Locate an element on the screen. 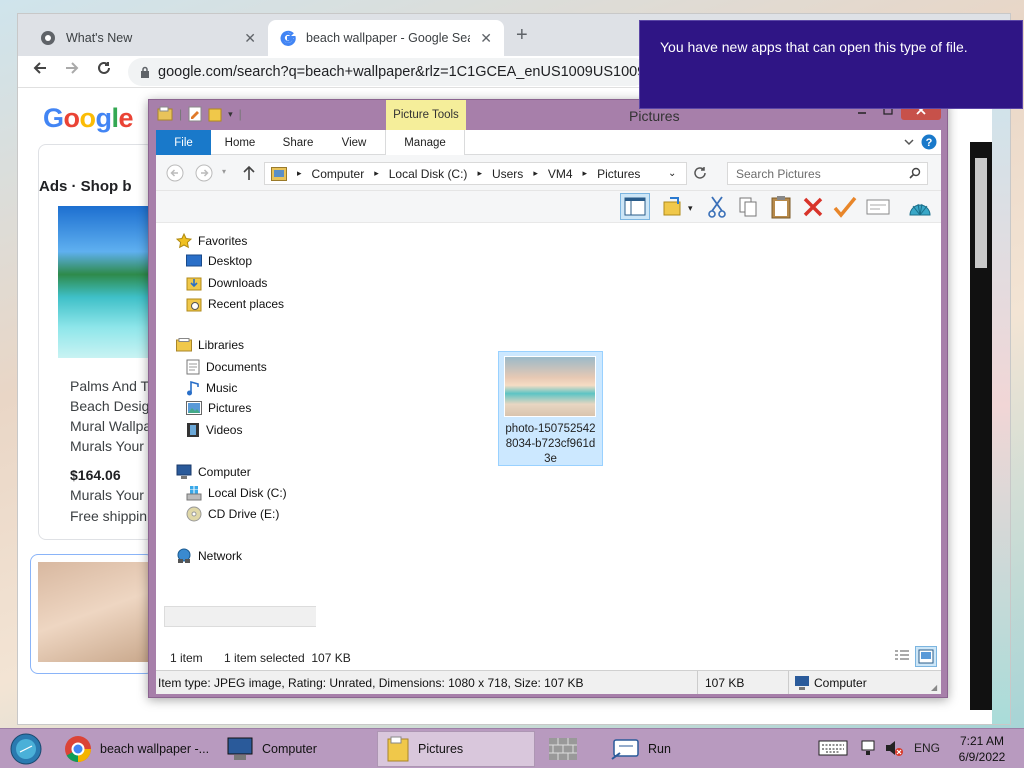 The width and height of the screenshot is (1024, 768). tab-share: Share is located at coordinates (298, 142).